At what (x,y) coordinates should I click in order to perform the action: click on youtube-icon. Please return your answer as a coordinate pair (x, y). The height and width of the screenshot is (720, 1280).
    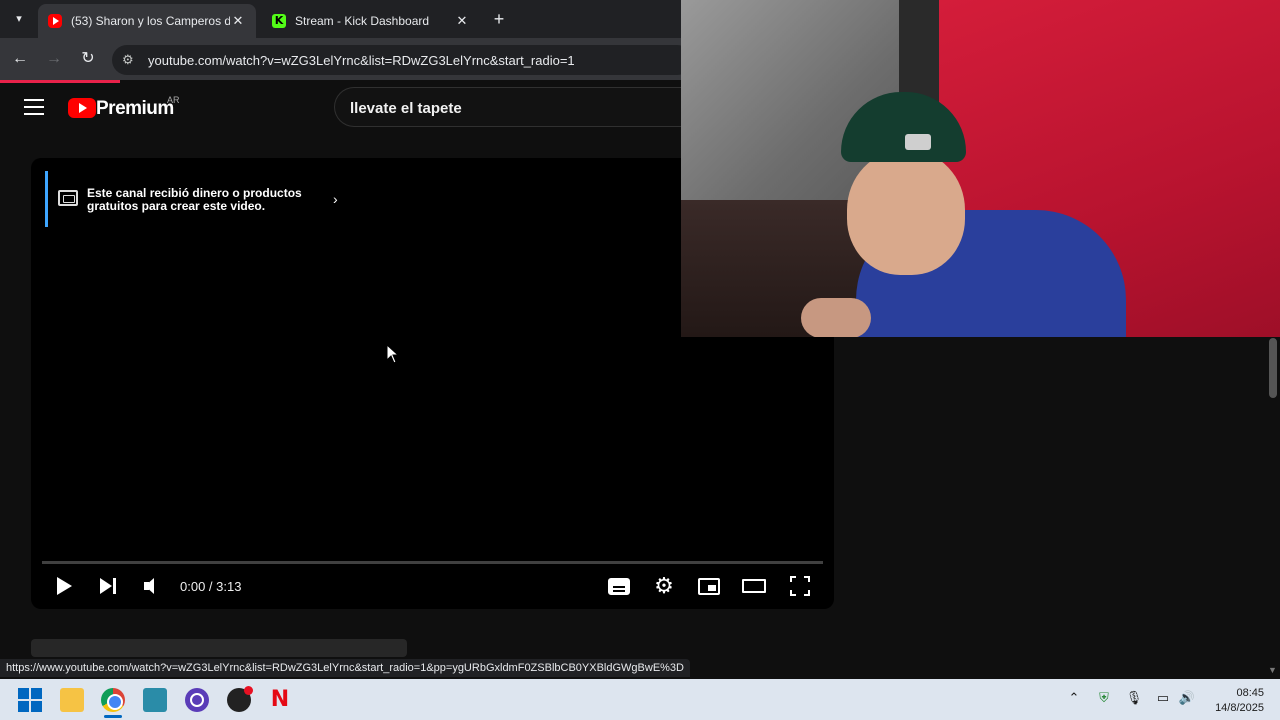
    Looking at the image, I should click on (55, 21).